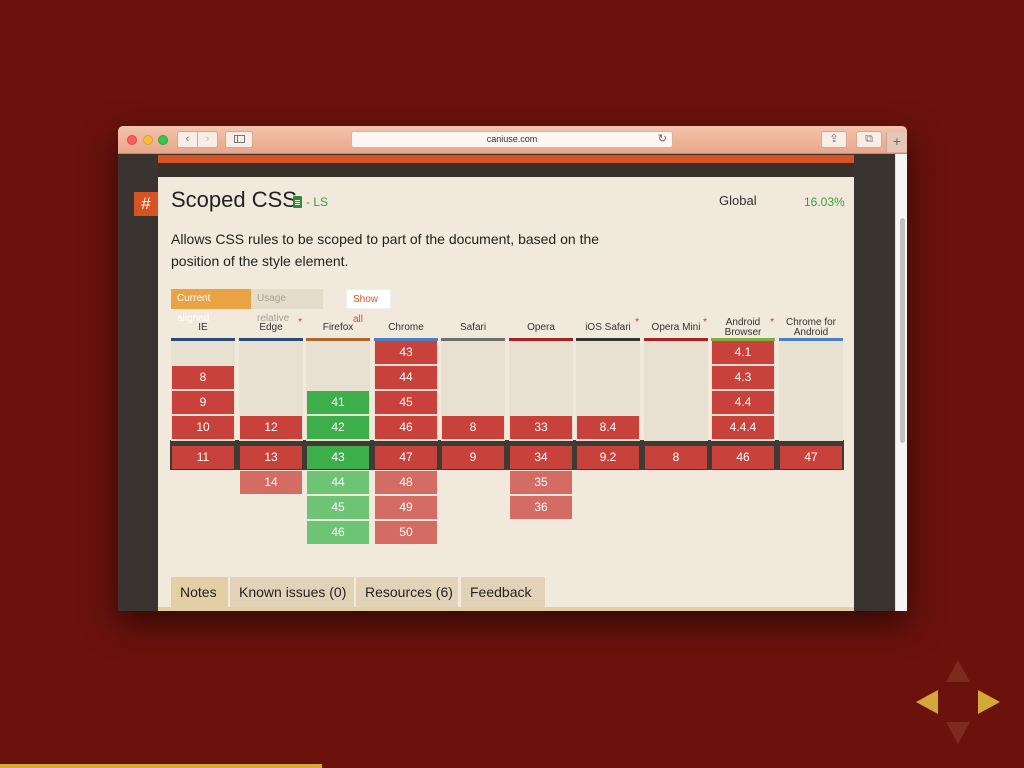  I want to click on close-window-button, so click(132, 140).